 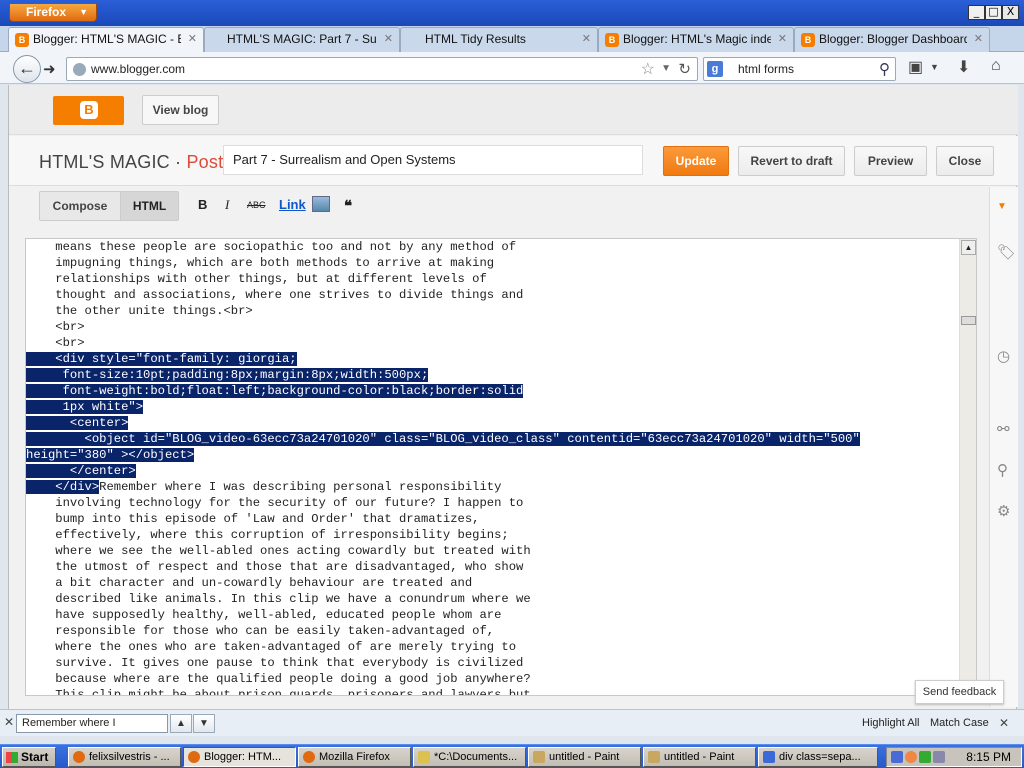 I want to click on search-icon: ⚲, so click(x=884, y=69).